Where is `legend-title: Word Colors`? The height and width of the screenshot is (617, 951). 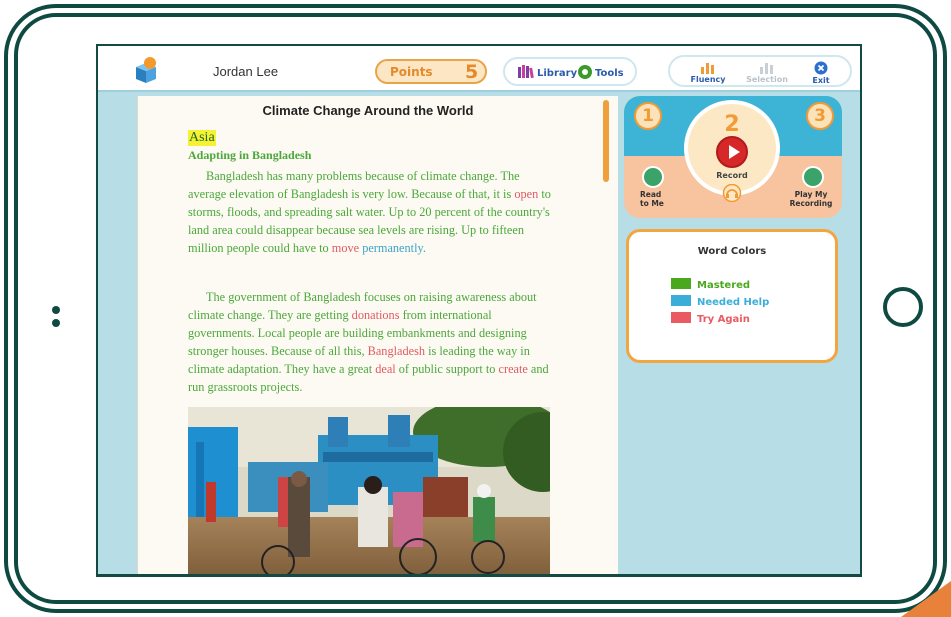
legend-title: Word Colors is located at coordinates (732, 251).